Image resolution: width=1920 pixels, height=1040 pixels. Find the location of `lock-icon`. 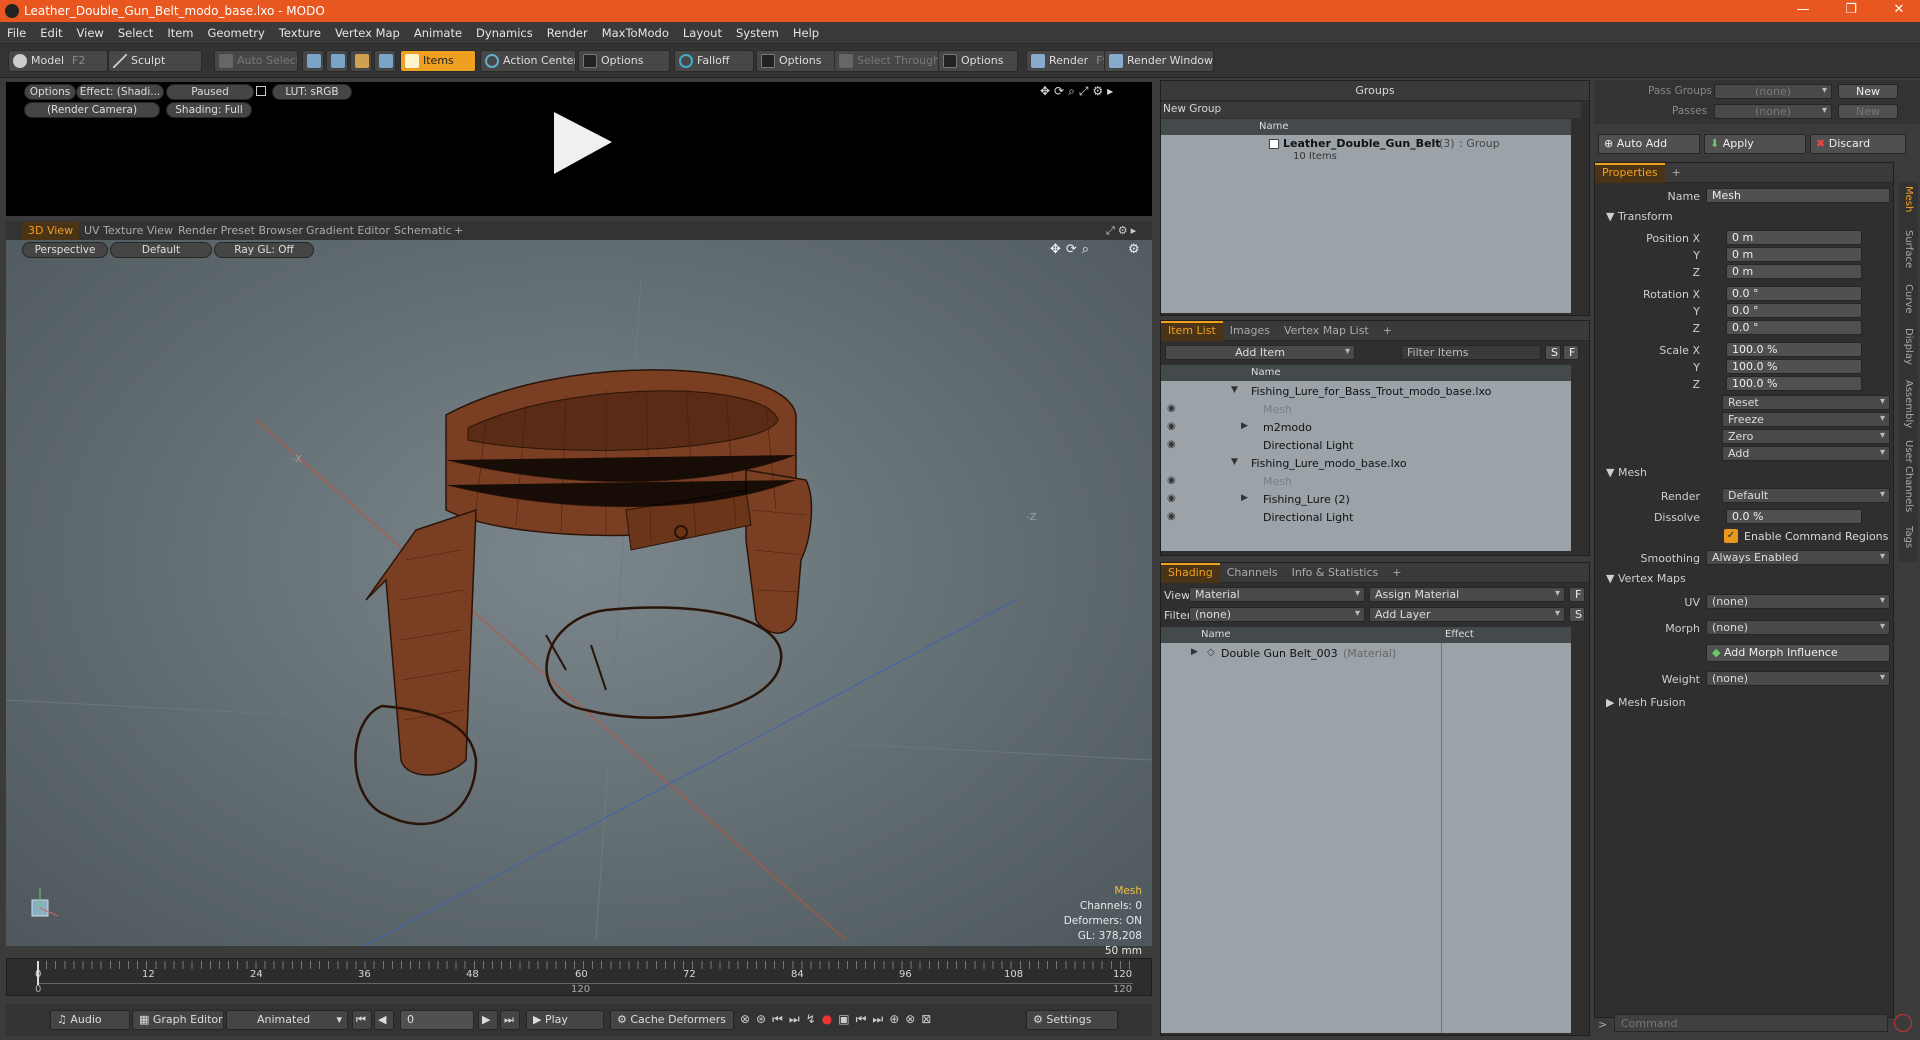

lock-icon is located at coordinates (261, 91).